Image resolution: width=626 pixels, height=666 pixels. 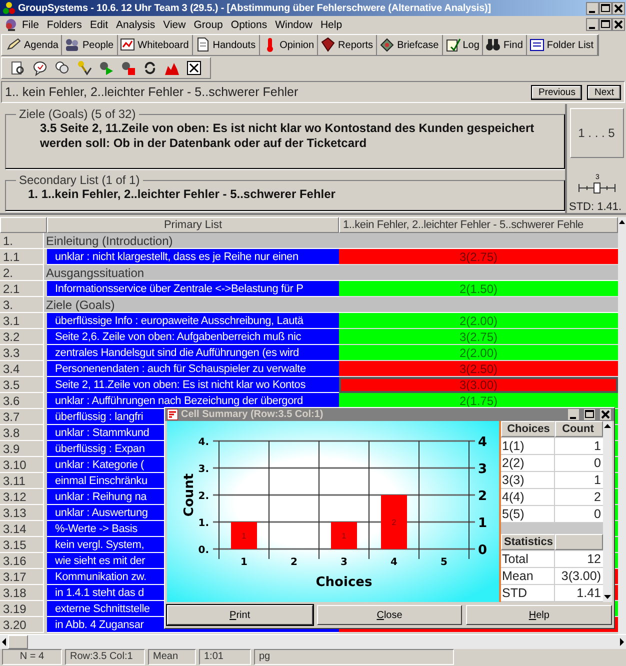 I want to click on row-number: 3.15, so click(x=22, y=545).